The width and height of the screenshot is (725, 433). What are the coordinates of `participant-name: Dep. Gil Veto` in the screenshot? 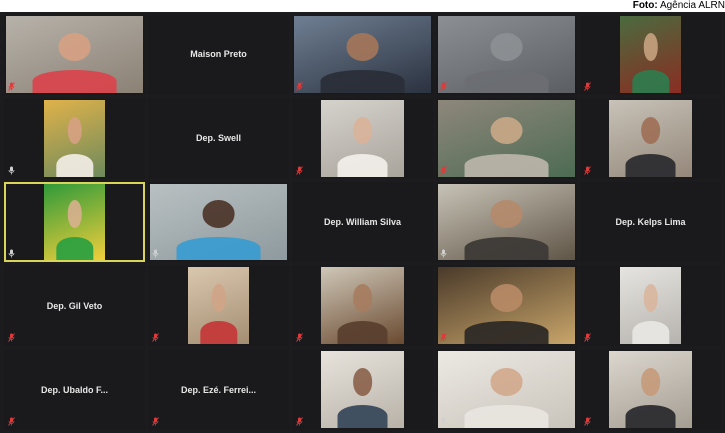 It's located at (74, 305).